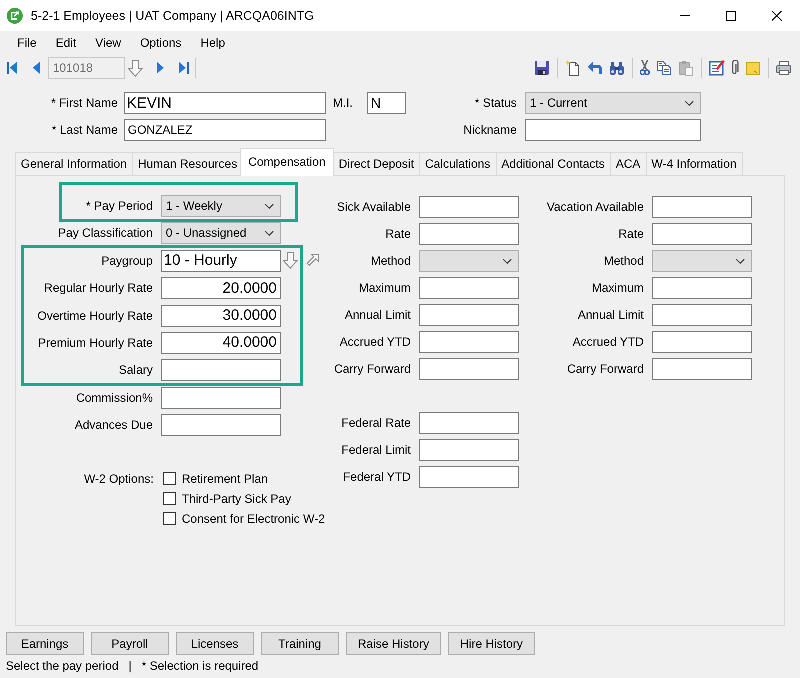  What do you see at coordinates (74, 163) in the screenshot?
I see `tab: General Information` at bounding box center [74, 163].